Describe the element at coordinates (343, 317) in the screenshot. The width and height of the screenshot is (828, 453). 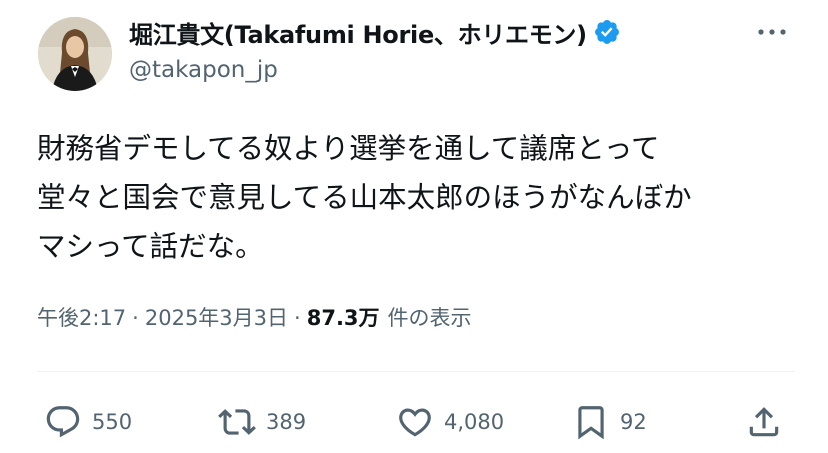
I see `views-count: 87.3万` at that location.